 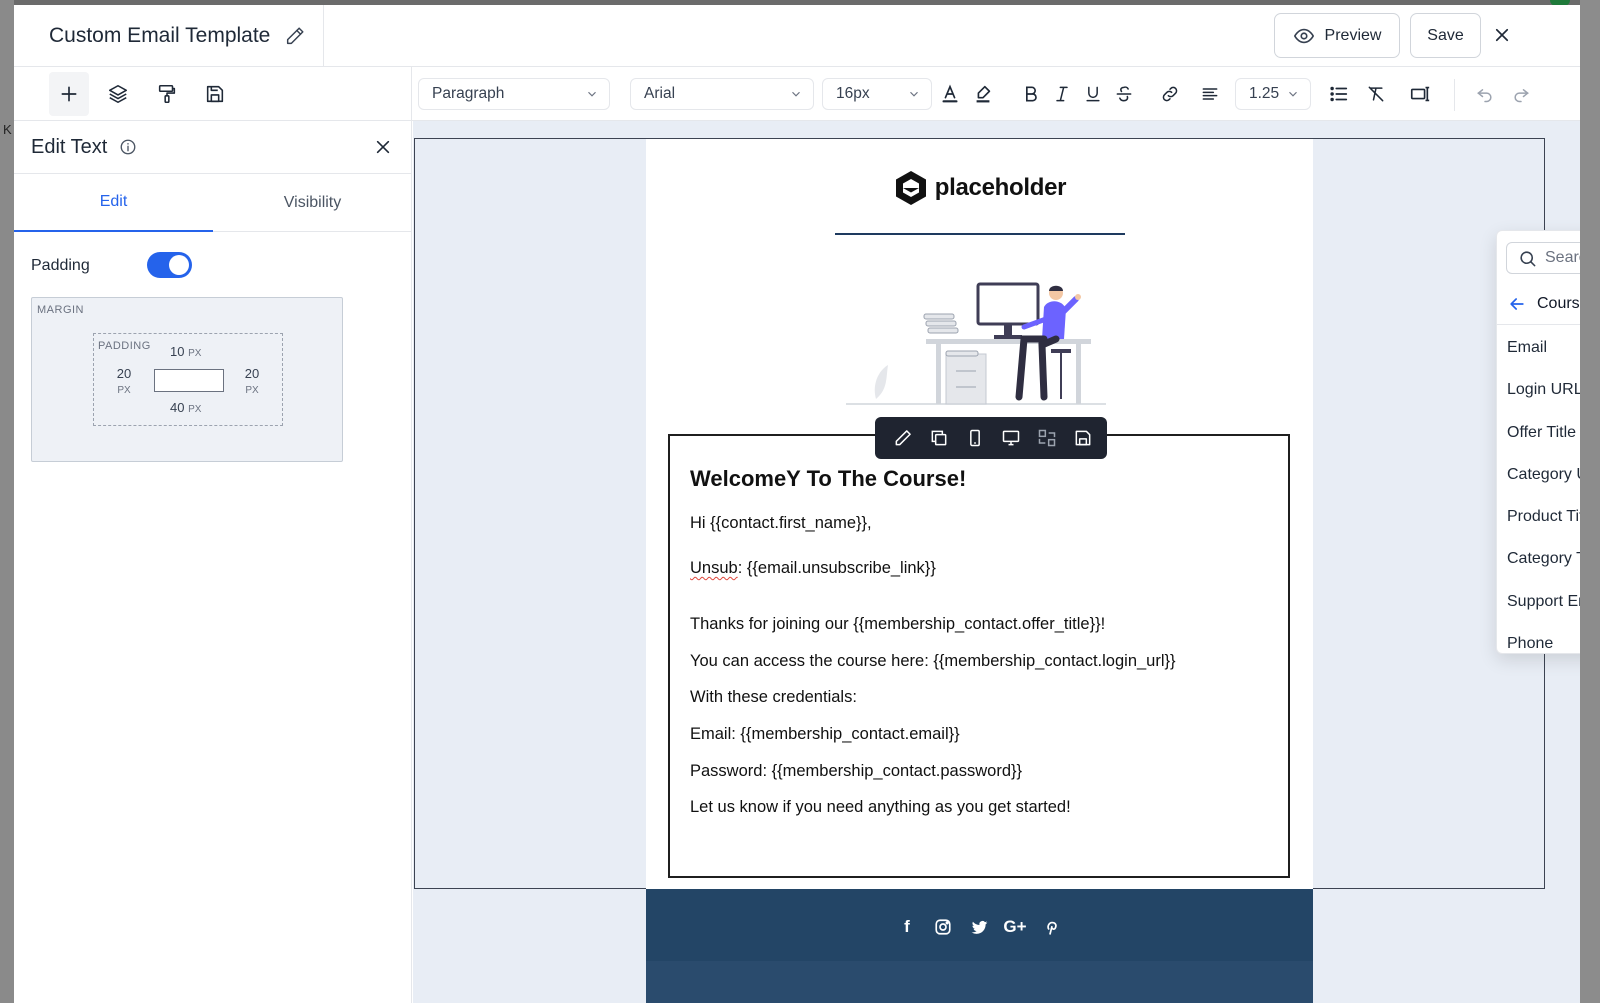 What do you see at coordinates (1485, 94) in the screenshot?
I see `undo-icon` at bounding box center [1485, 94].